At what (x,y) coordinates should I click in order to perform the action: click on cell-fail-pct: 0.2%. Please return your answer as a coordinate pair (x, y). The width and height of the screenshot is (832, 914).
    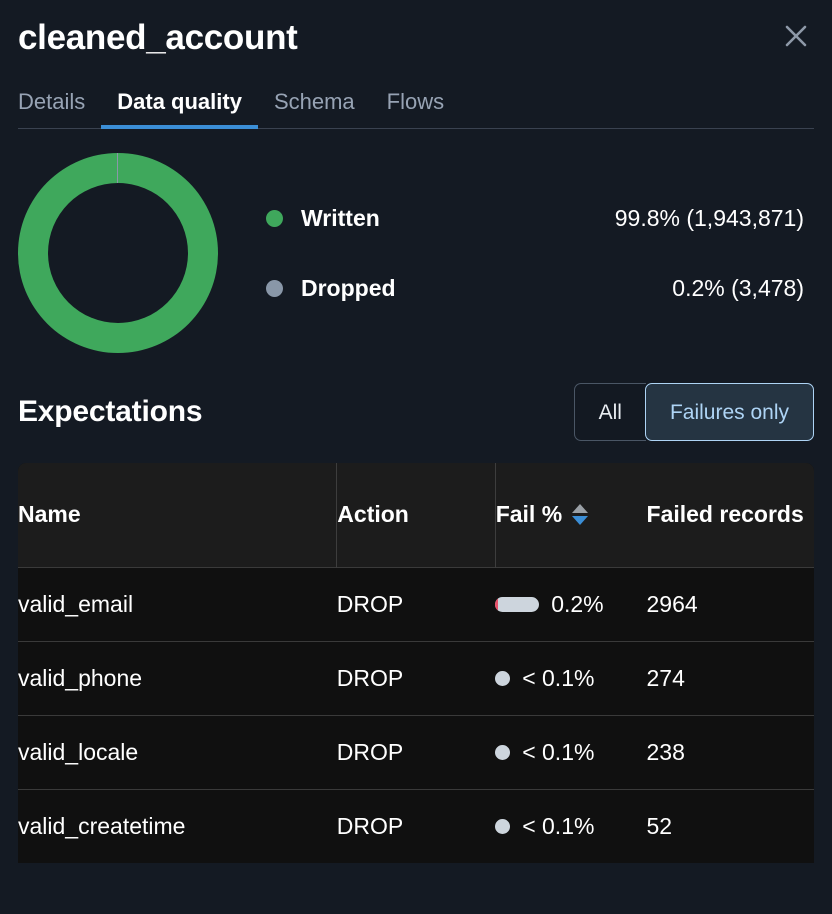
    Looking at the image, I should click on (570, 604).